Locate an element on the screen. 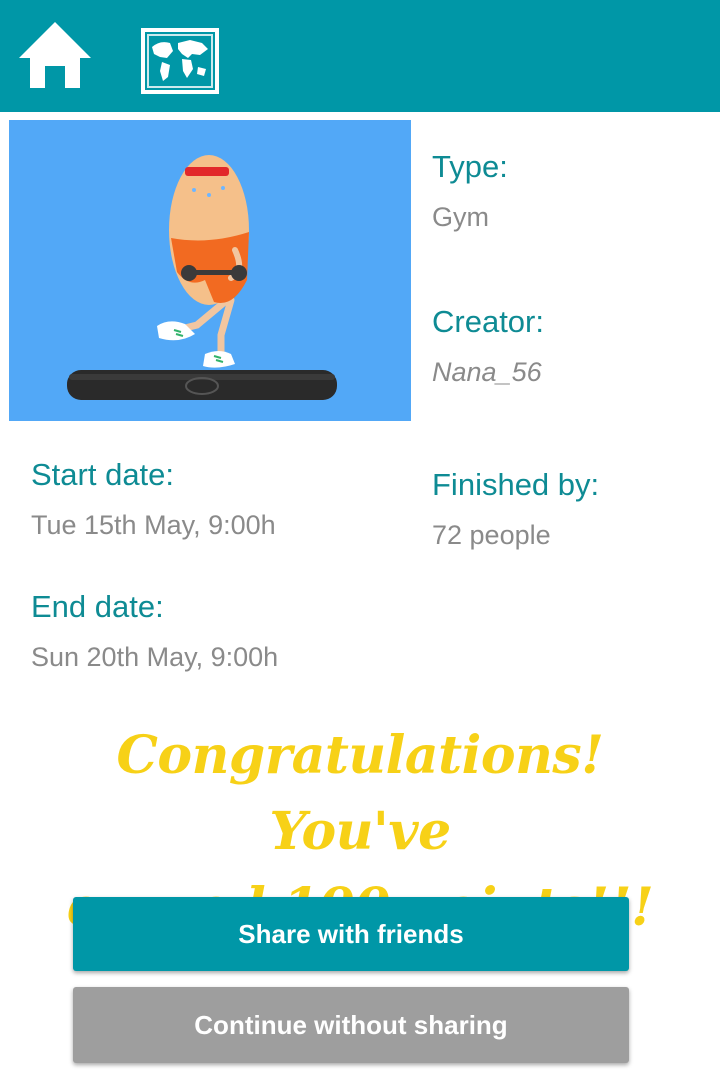 The width and height of the screenshot is (720, 1080). treadmill-runner-image is located at coordinates (202, 277).